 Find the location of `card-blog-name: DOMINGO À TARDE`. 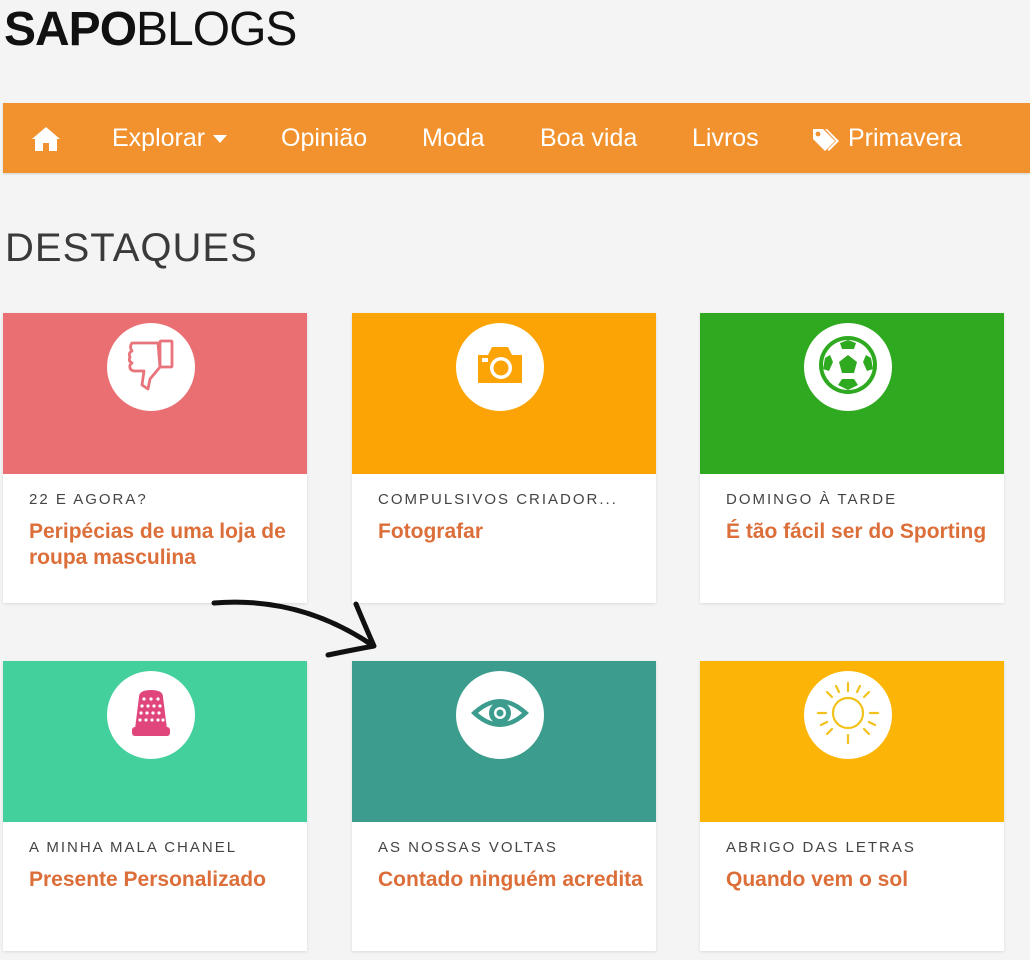

card-blog-name: DOMINGO À TARDE is located at coordinates (811, 499).